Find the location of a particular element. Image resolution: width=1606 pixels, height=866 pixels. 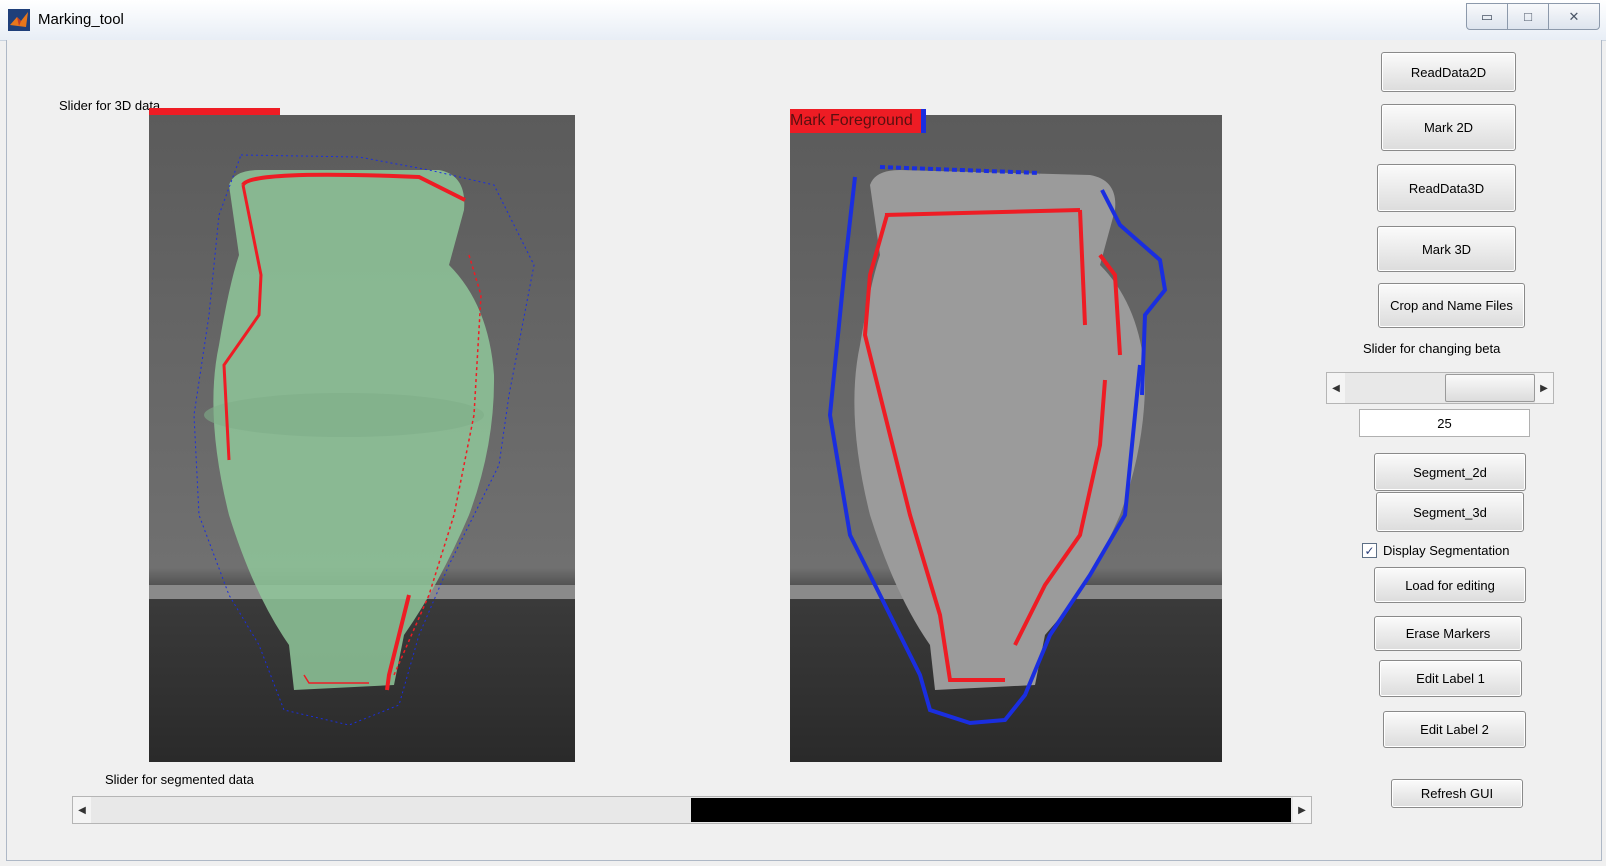

segment-2d-button: Segment_2d is located at coordinates (1450, 472).